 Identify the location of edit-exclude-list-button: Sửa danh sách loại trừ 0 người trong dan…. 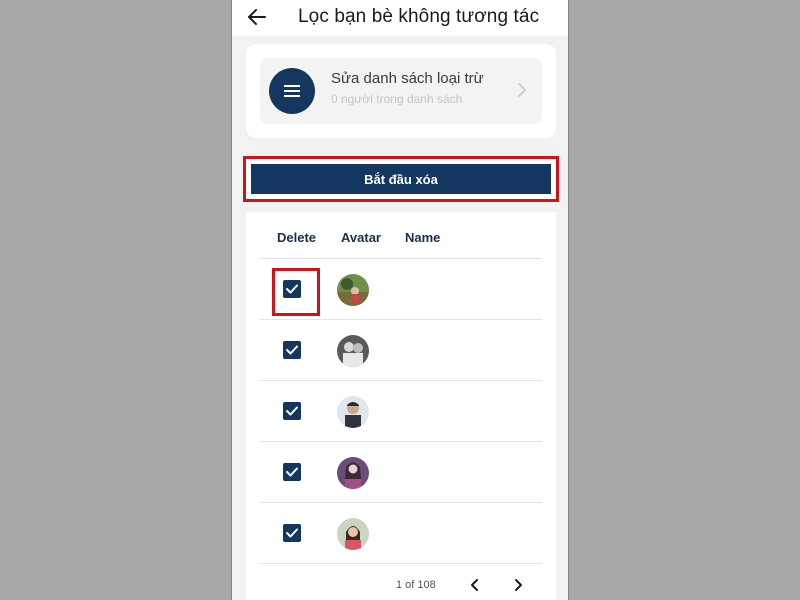
(401, 91).